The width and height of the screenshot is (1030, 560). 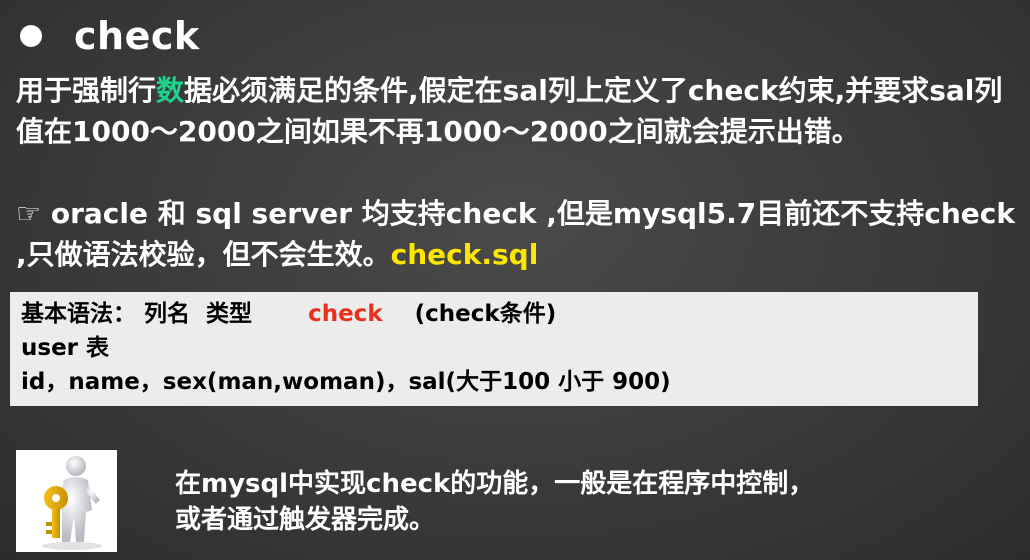 What do you see at coordinates (495, 484) in the screenshot?
I see `note-line: 在mysql中实现check的功能，一般是在程序中控制，` at bounding box center [495, 484].